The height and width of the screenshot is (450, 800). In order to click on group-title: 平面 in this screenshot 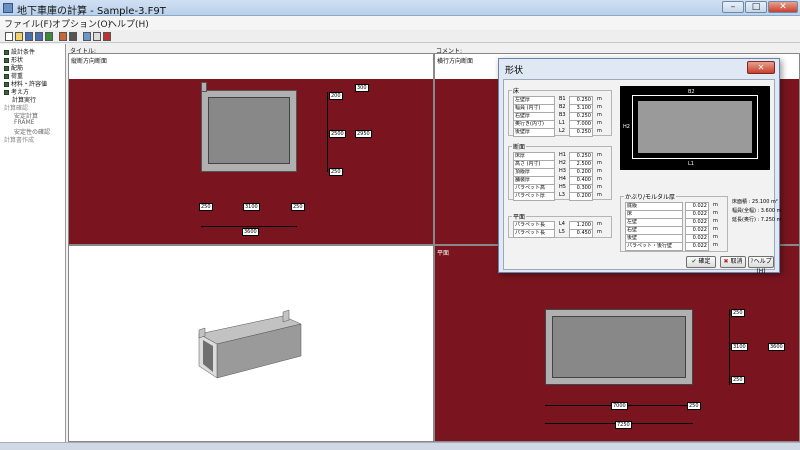, I will do `click(519, 216)`.